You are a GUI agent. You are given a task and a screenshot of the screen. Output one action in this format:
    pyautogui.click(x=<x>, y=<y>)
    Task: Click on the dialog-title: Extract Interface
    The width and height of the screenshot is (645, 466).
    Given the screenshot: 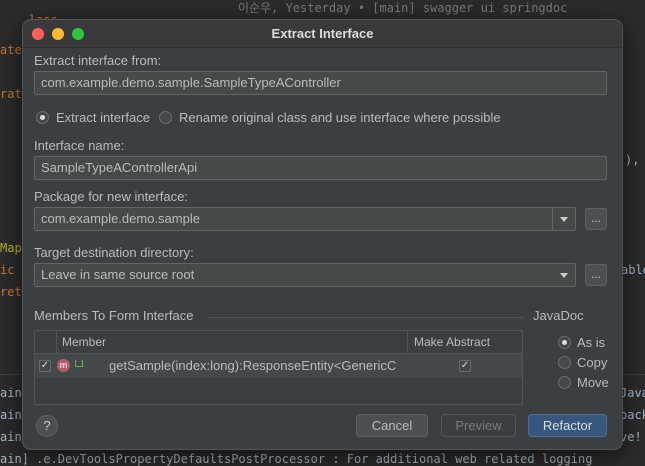 What is the action you would take?
    pyautogui.click(x=322, y=33)
    